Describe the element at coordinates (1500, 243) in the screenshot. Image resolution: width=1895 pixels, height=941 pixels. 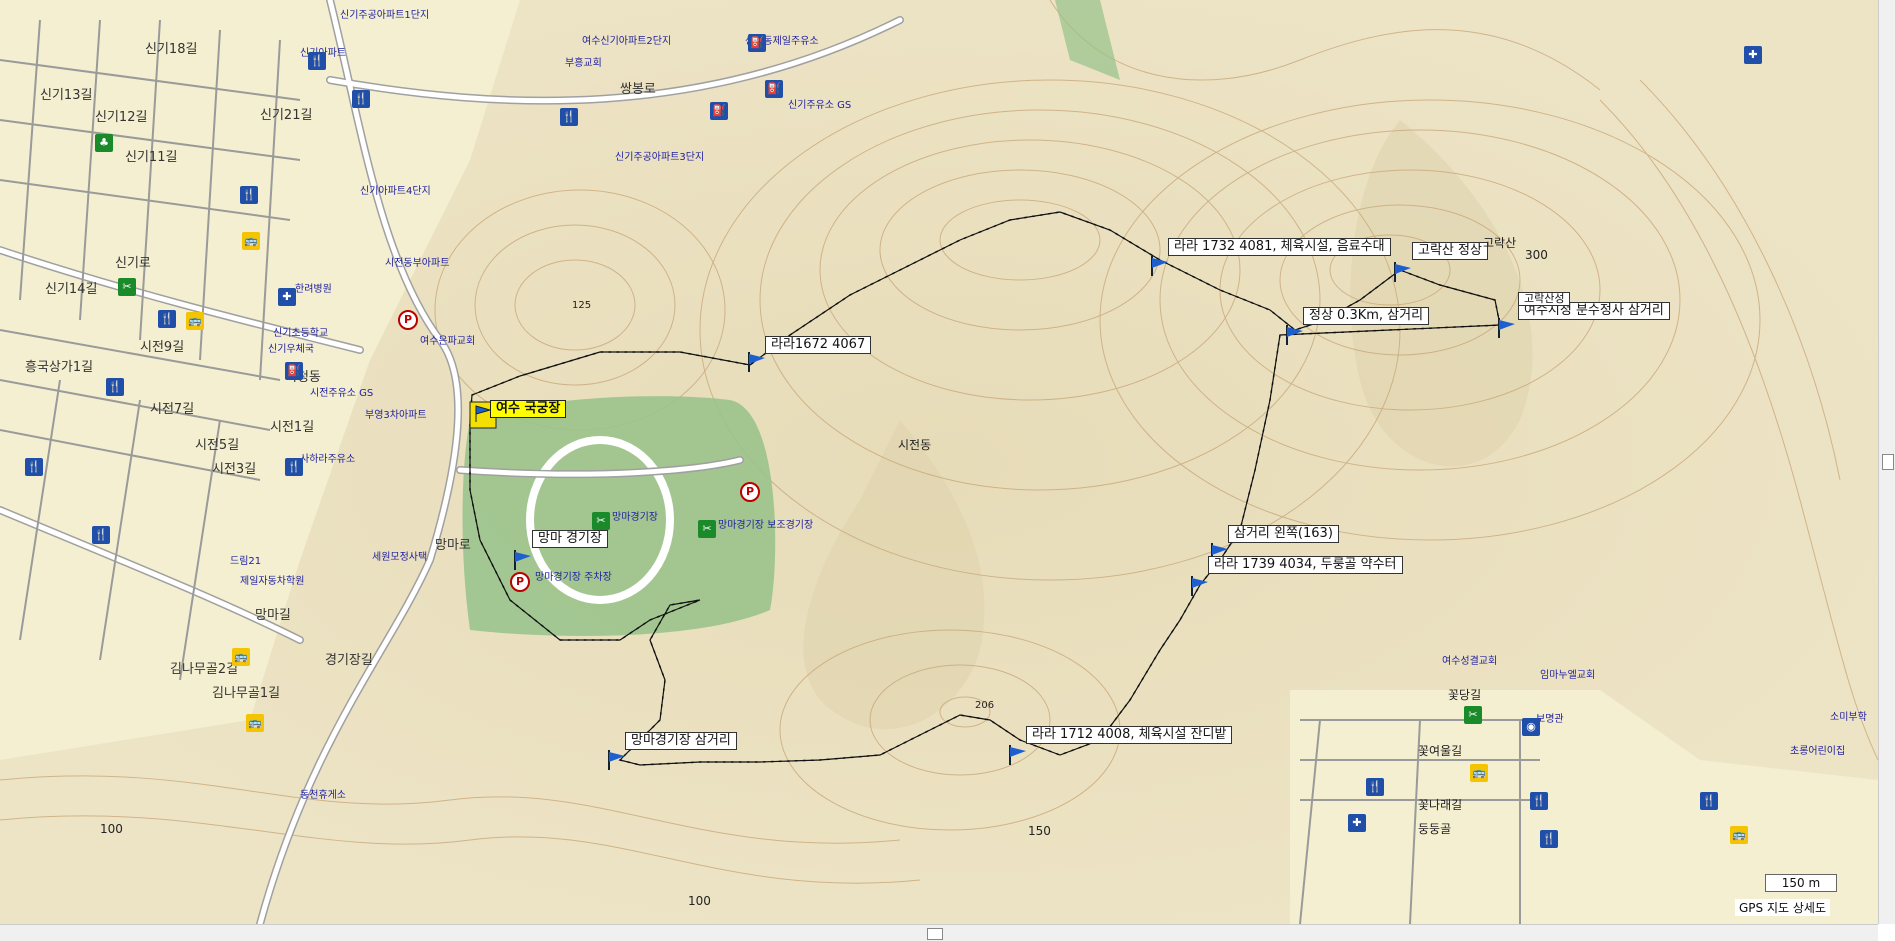
I see `place-label: 고락산` at that location.